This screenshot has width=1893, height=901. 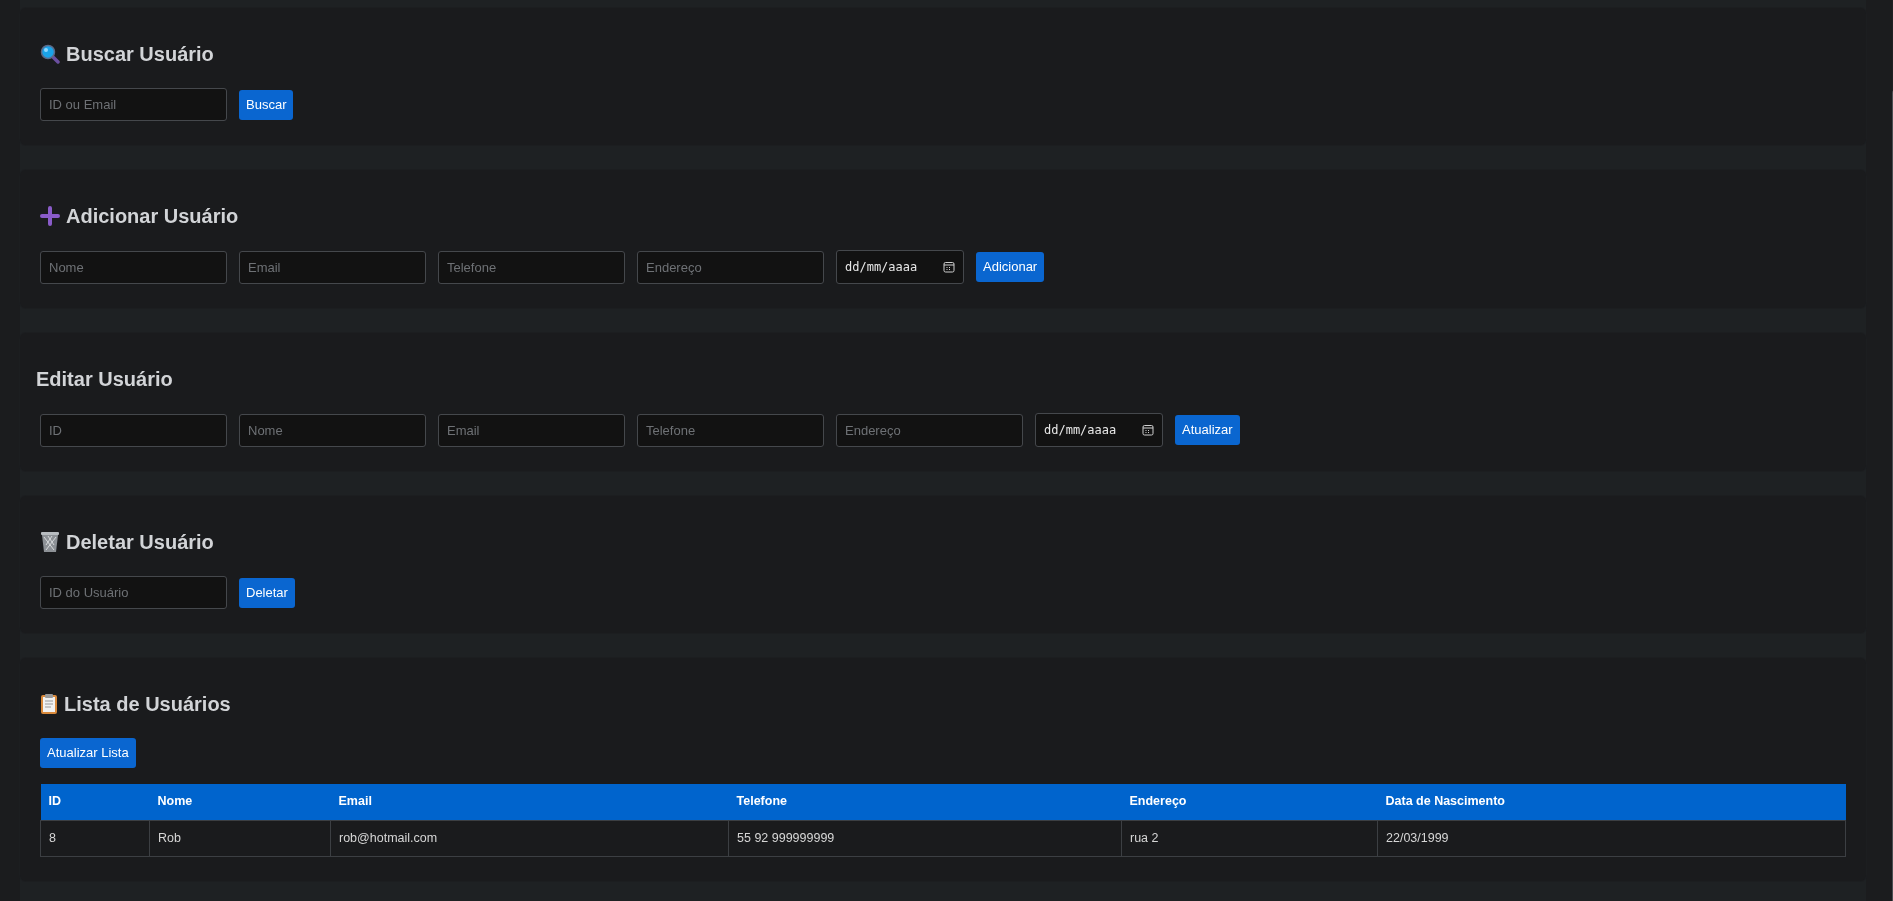 I want to click on magnifier-icon, so click(x=50, y=54).